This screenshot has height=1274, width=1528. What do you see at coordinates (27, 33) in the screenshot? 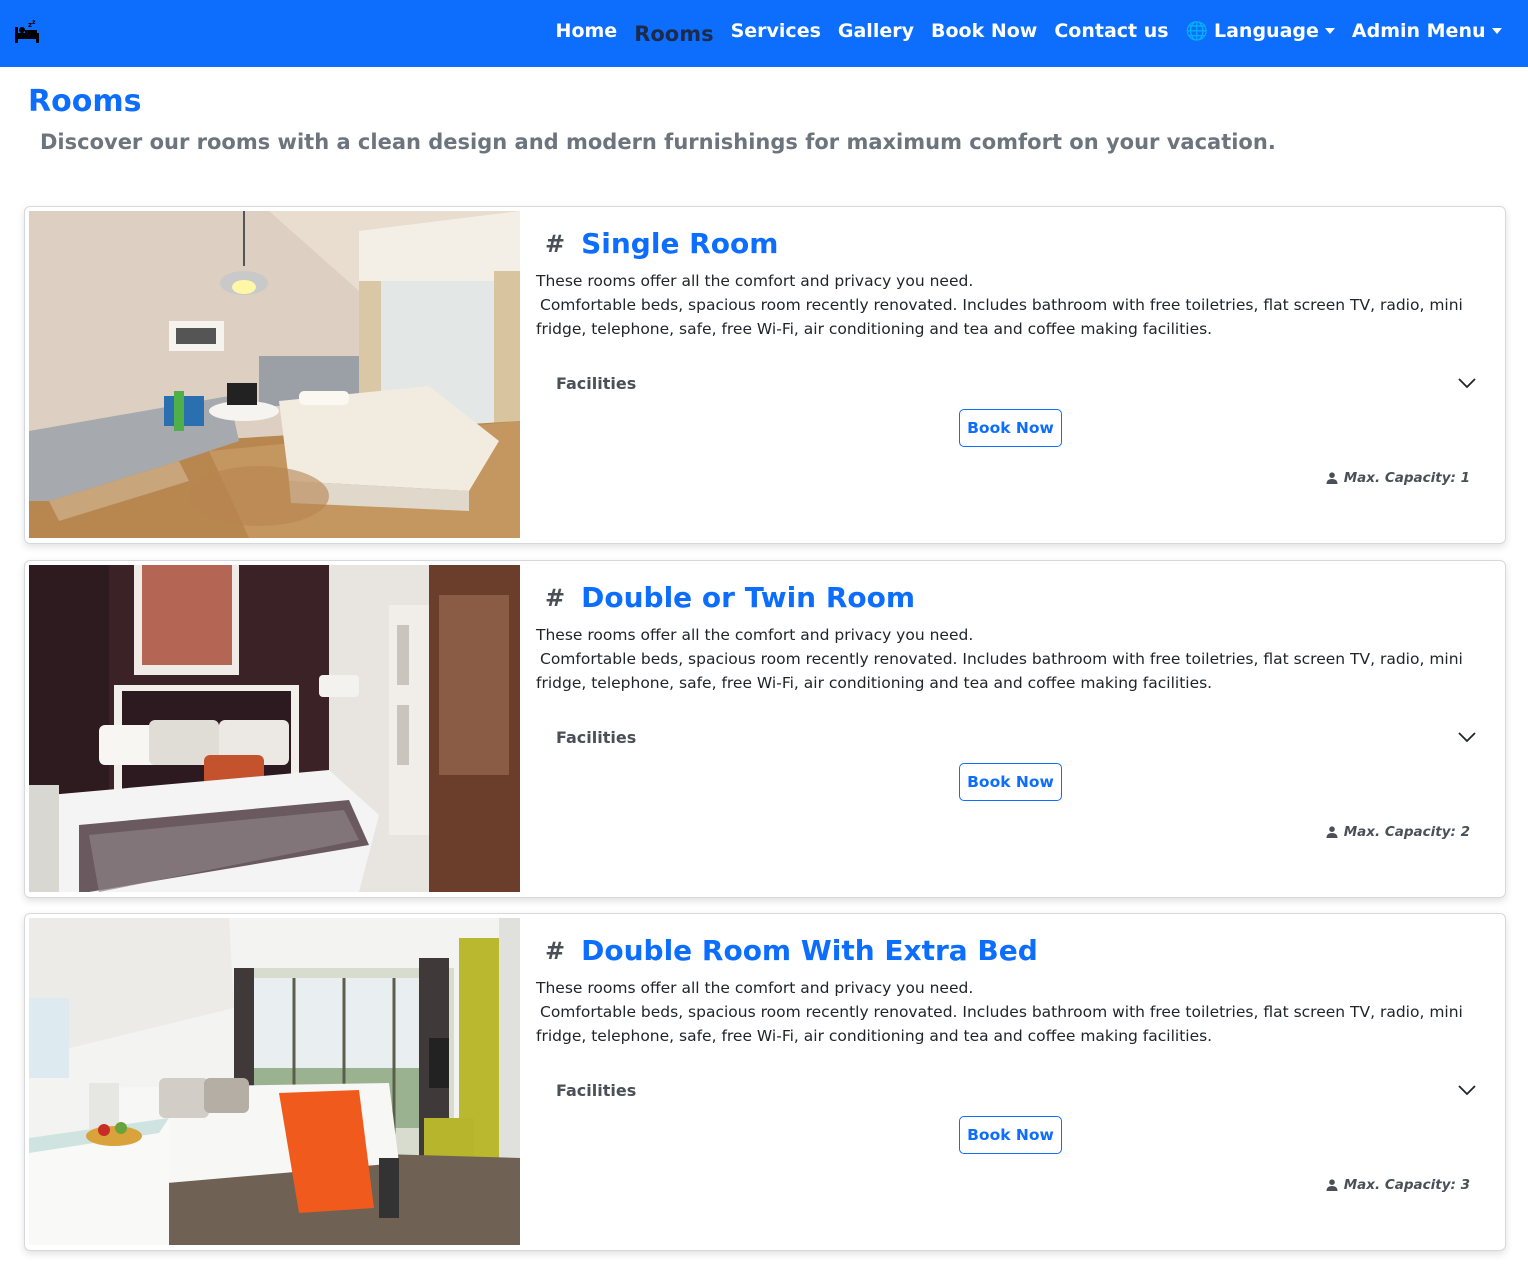
I see `bed-sleeping-icon: z z` at bounding box center [27, 33].